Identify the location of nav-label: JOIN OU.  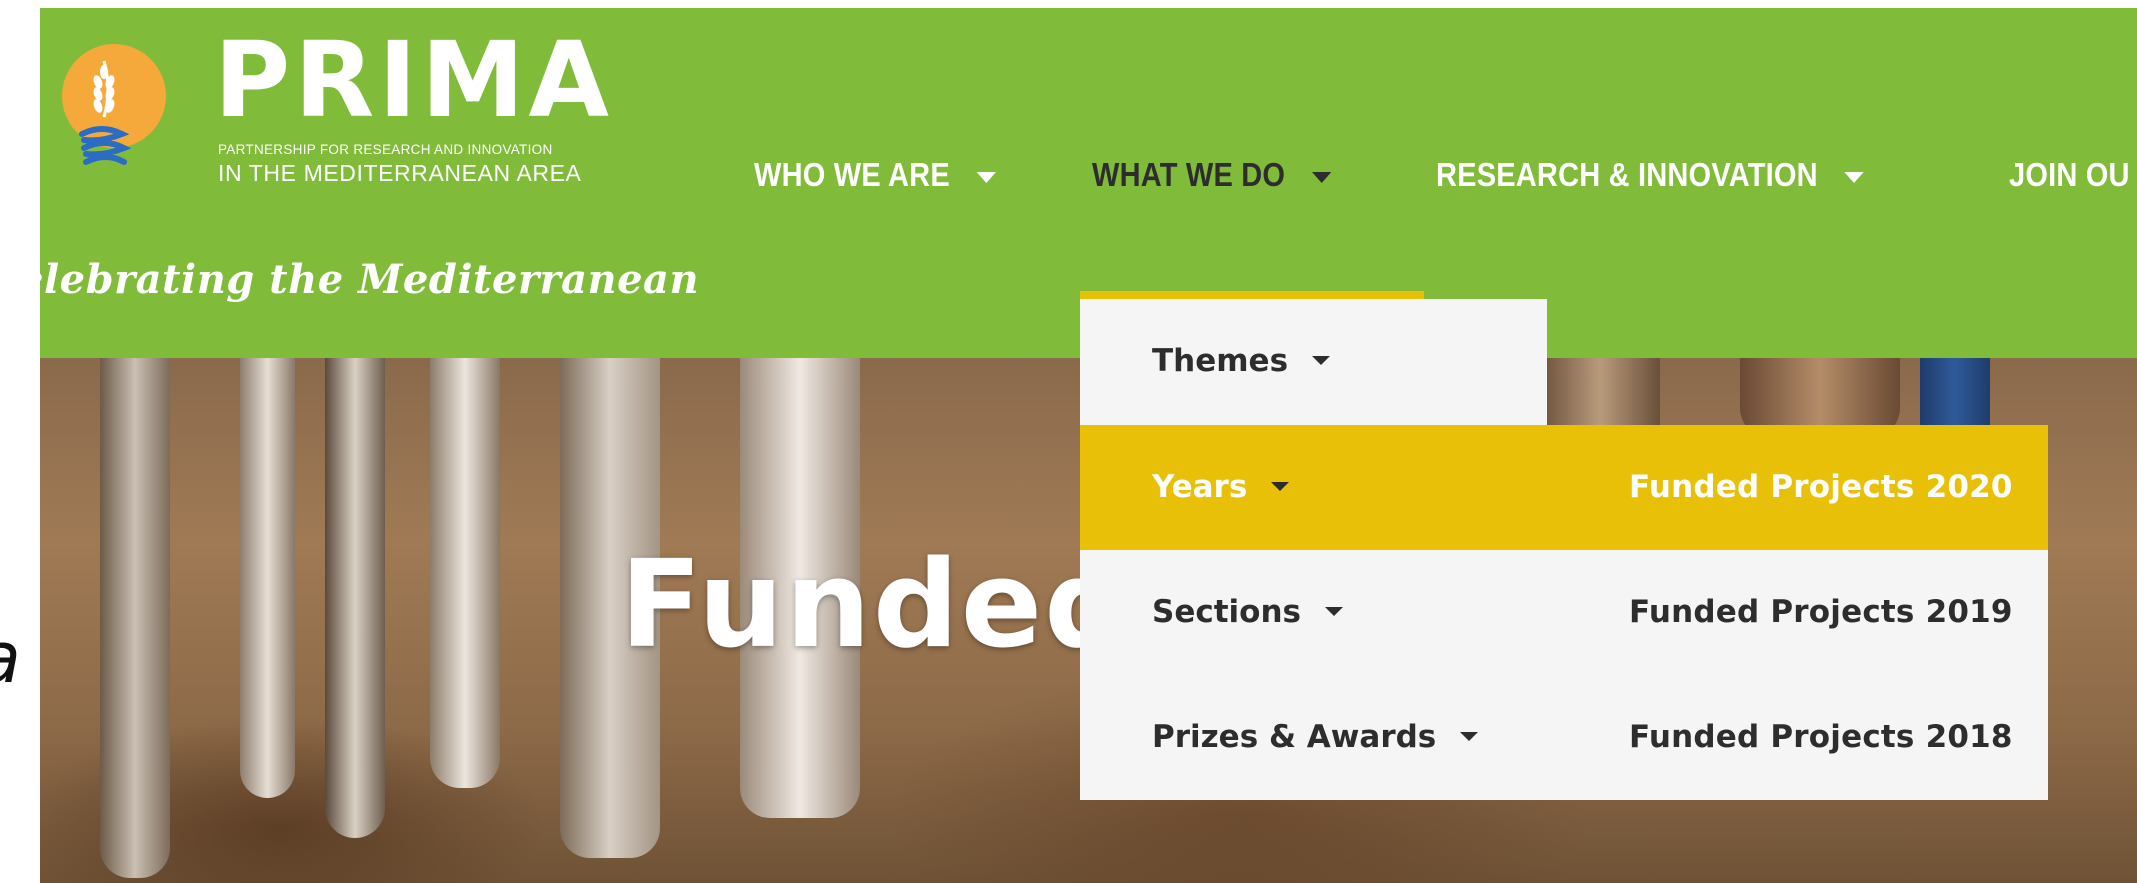
(2069, 174).